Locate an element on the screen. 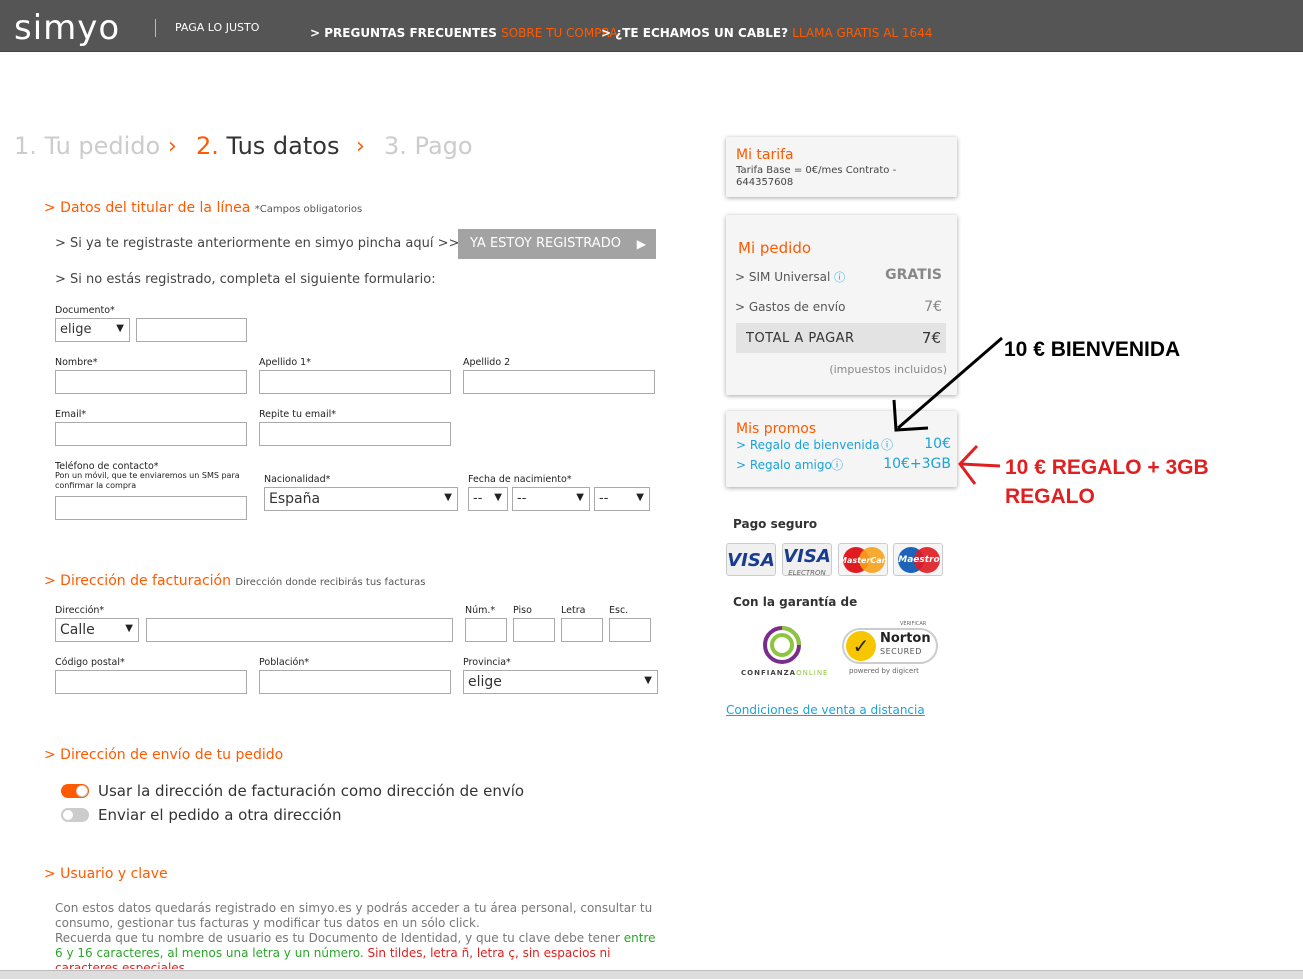 The image size is (1303, 979). birth-month-select: -- ▼ is located at coordinates (551, 499).